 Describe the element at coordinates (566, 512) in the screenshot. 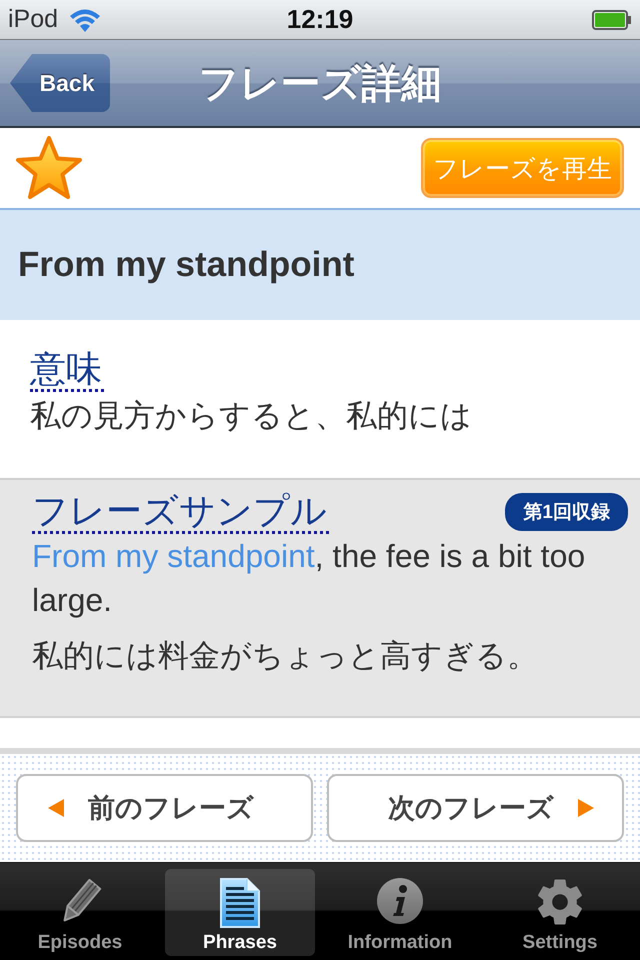

I see `episode-badge: 第1回収録` at that location.